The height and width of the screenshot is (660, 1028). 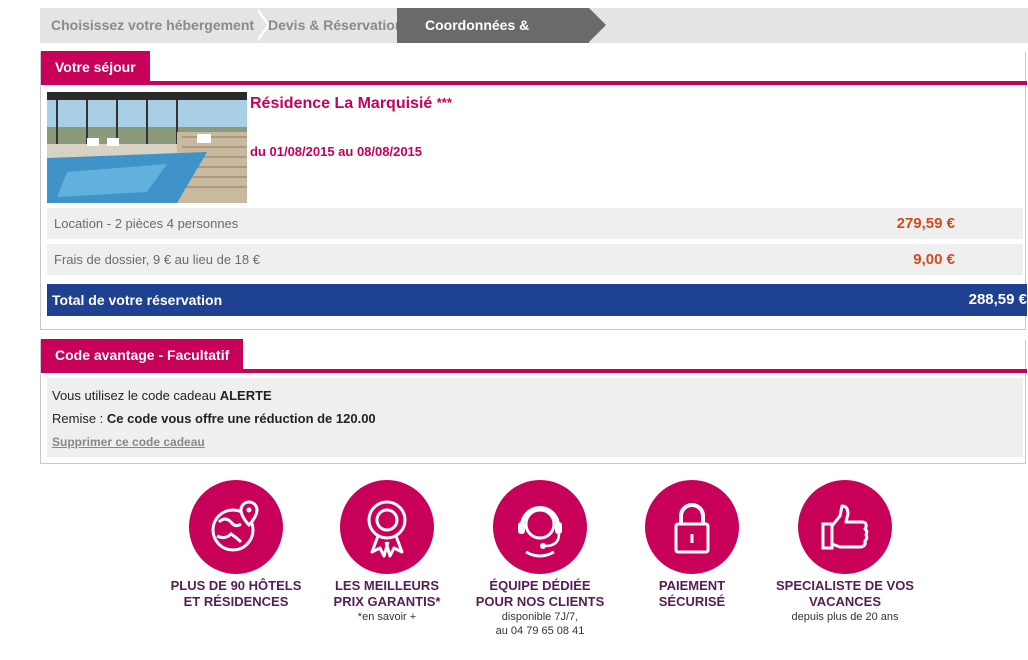 What do you see at coordinates (845, 585) in the screenshot?
I see `feature-title-line: SPECIALISTE DE VOS` at bounding box center [845, 585].